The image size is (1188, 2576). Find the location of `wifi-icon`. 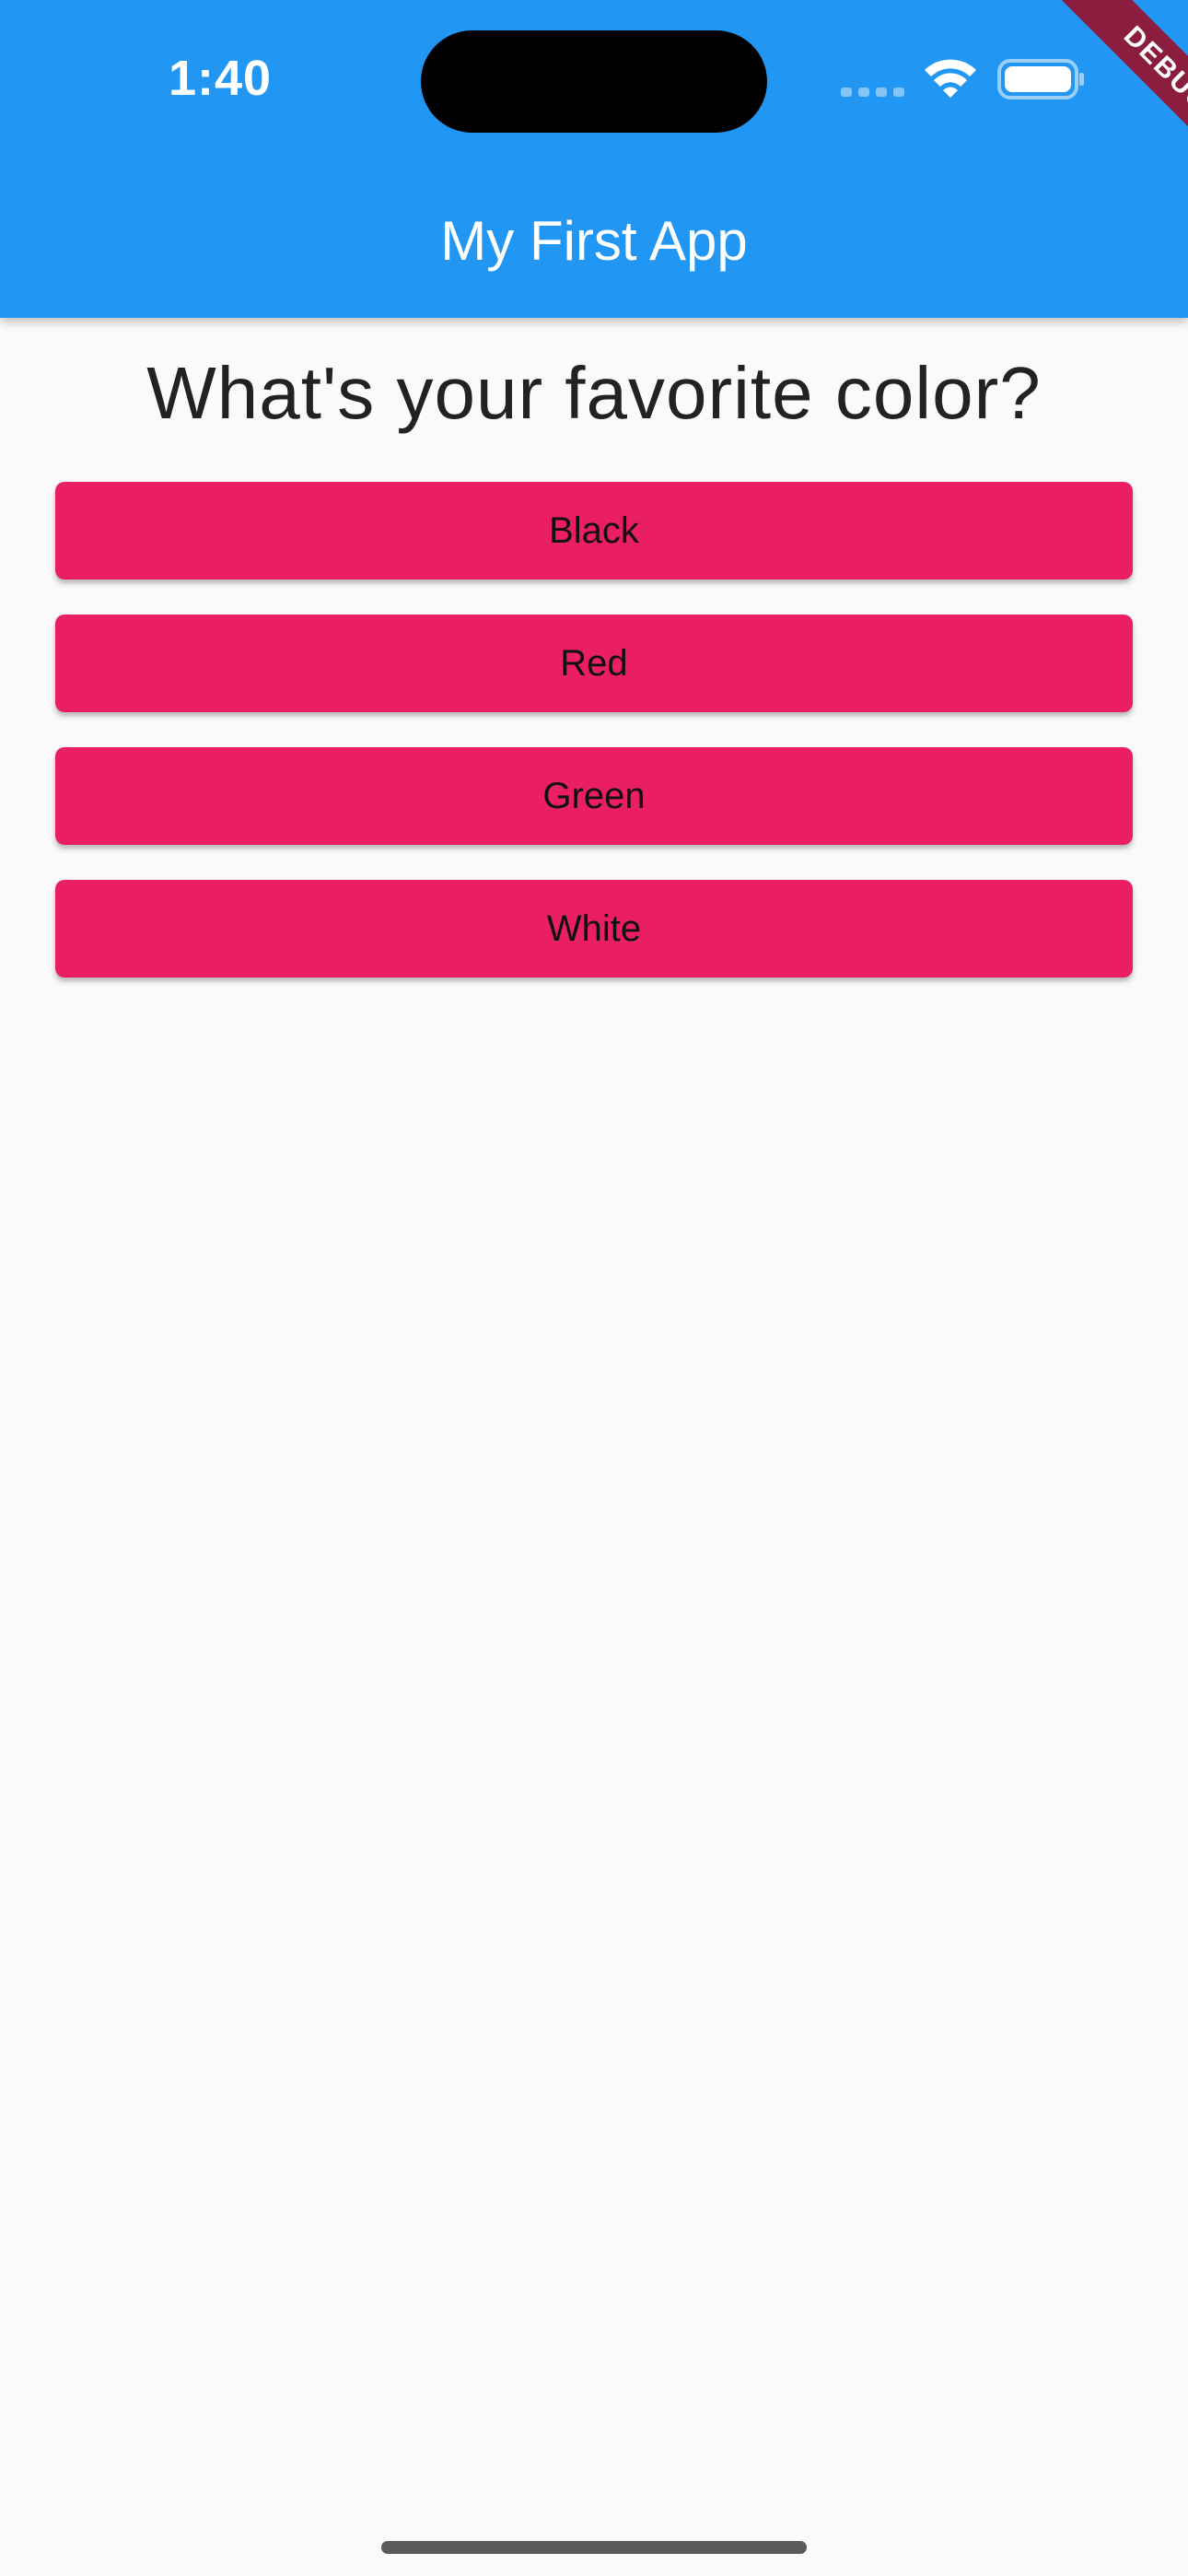

wifi-icon is located at coordinates (951, 78).